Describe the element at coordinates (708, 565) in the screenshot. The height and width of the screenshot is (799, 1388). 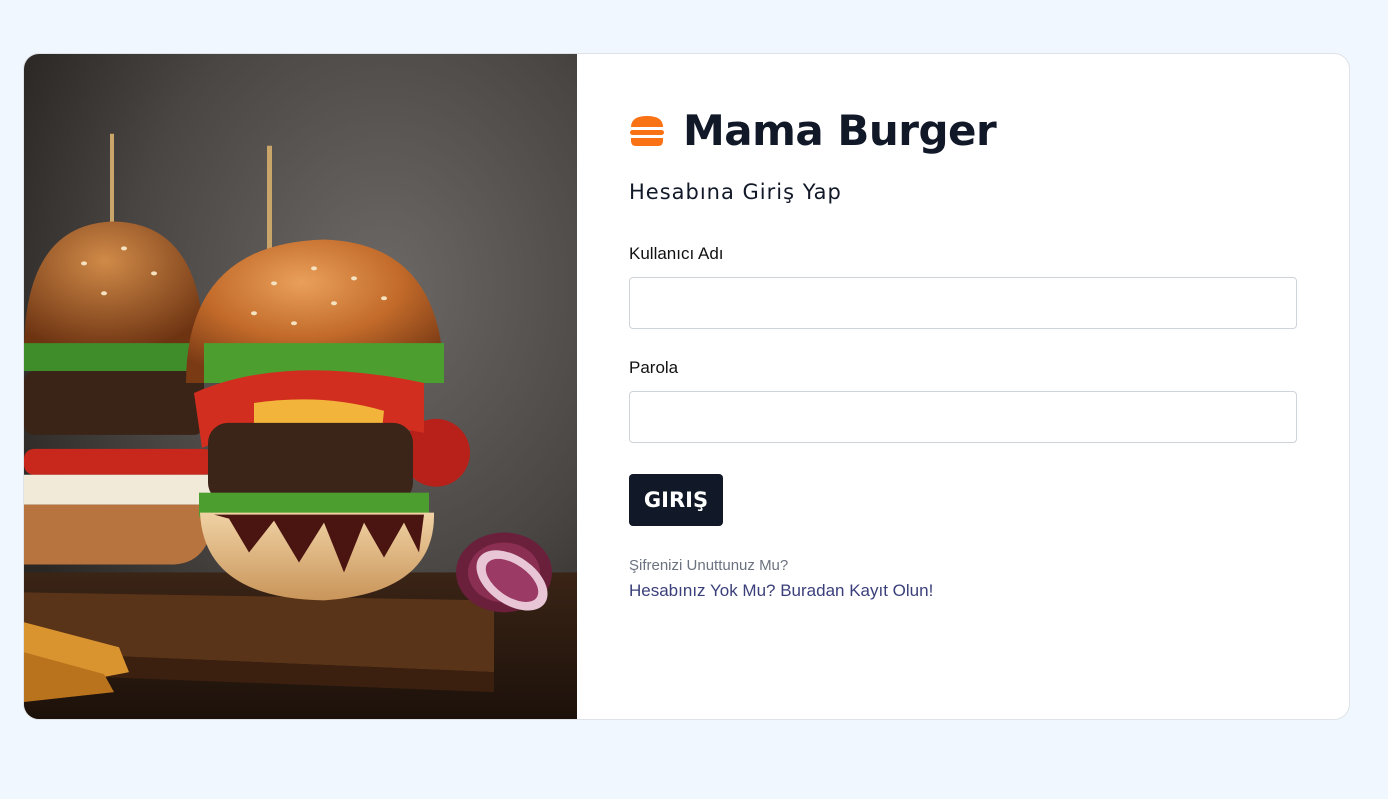
I see `forgot-password-link: Şifrenizi Unuttunuz Mu?` at that location.